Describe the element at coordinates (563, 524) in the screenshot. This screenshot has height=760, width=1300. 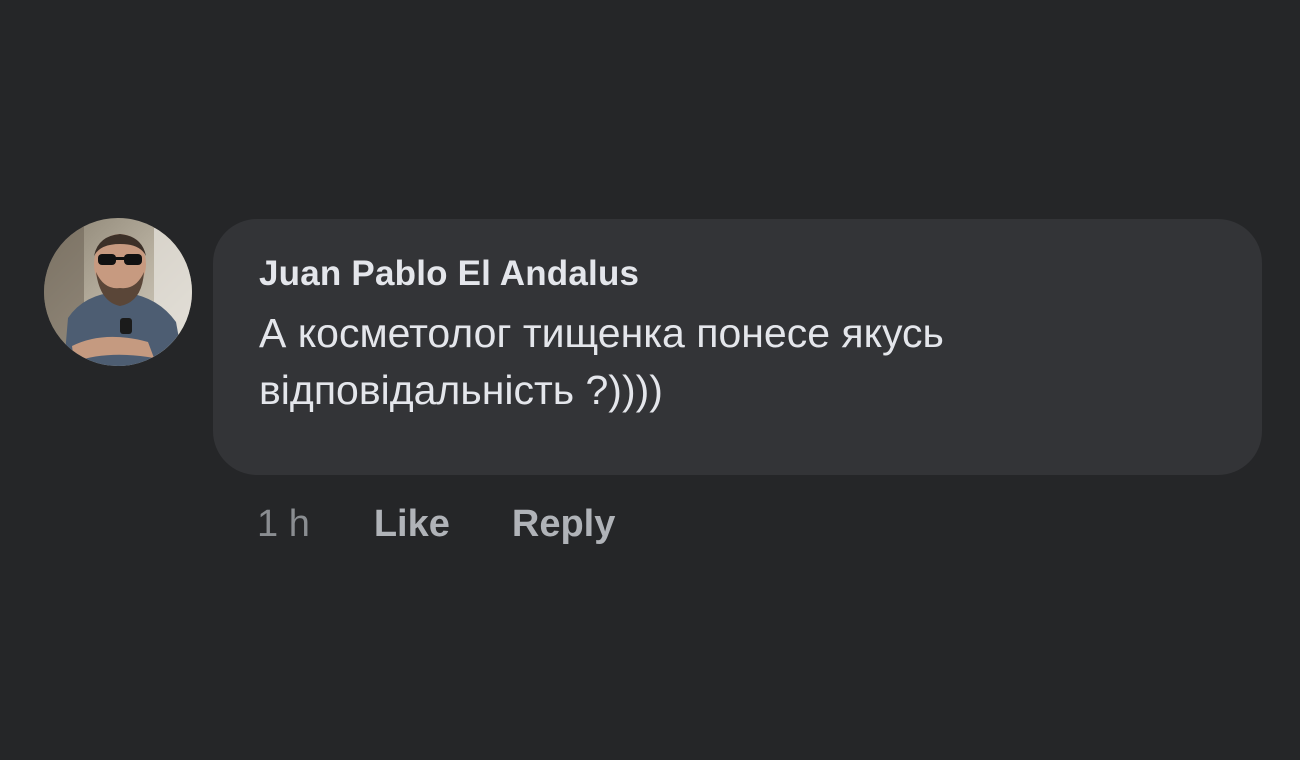
I see `reply-button: Reply` at that location.